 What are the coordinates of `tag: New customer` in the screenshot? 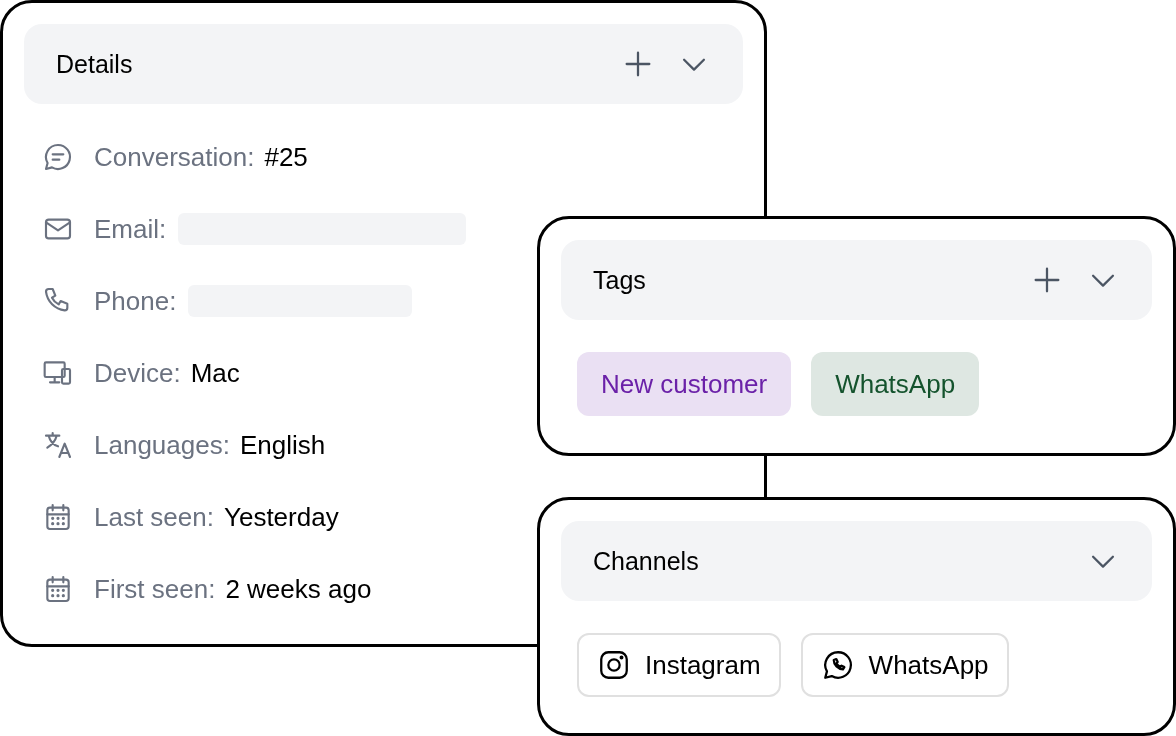 It's located at (684, 384).